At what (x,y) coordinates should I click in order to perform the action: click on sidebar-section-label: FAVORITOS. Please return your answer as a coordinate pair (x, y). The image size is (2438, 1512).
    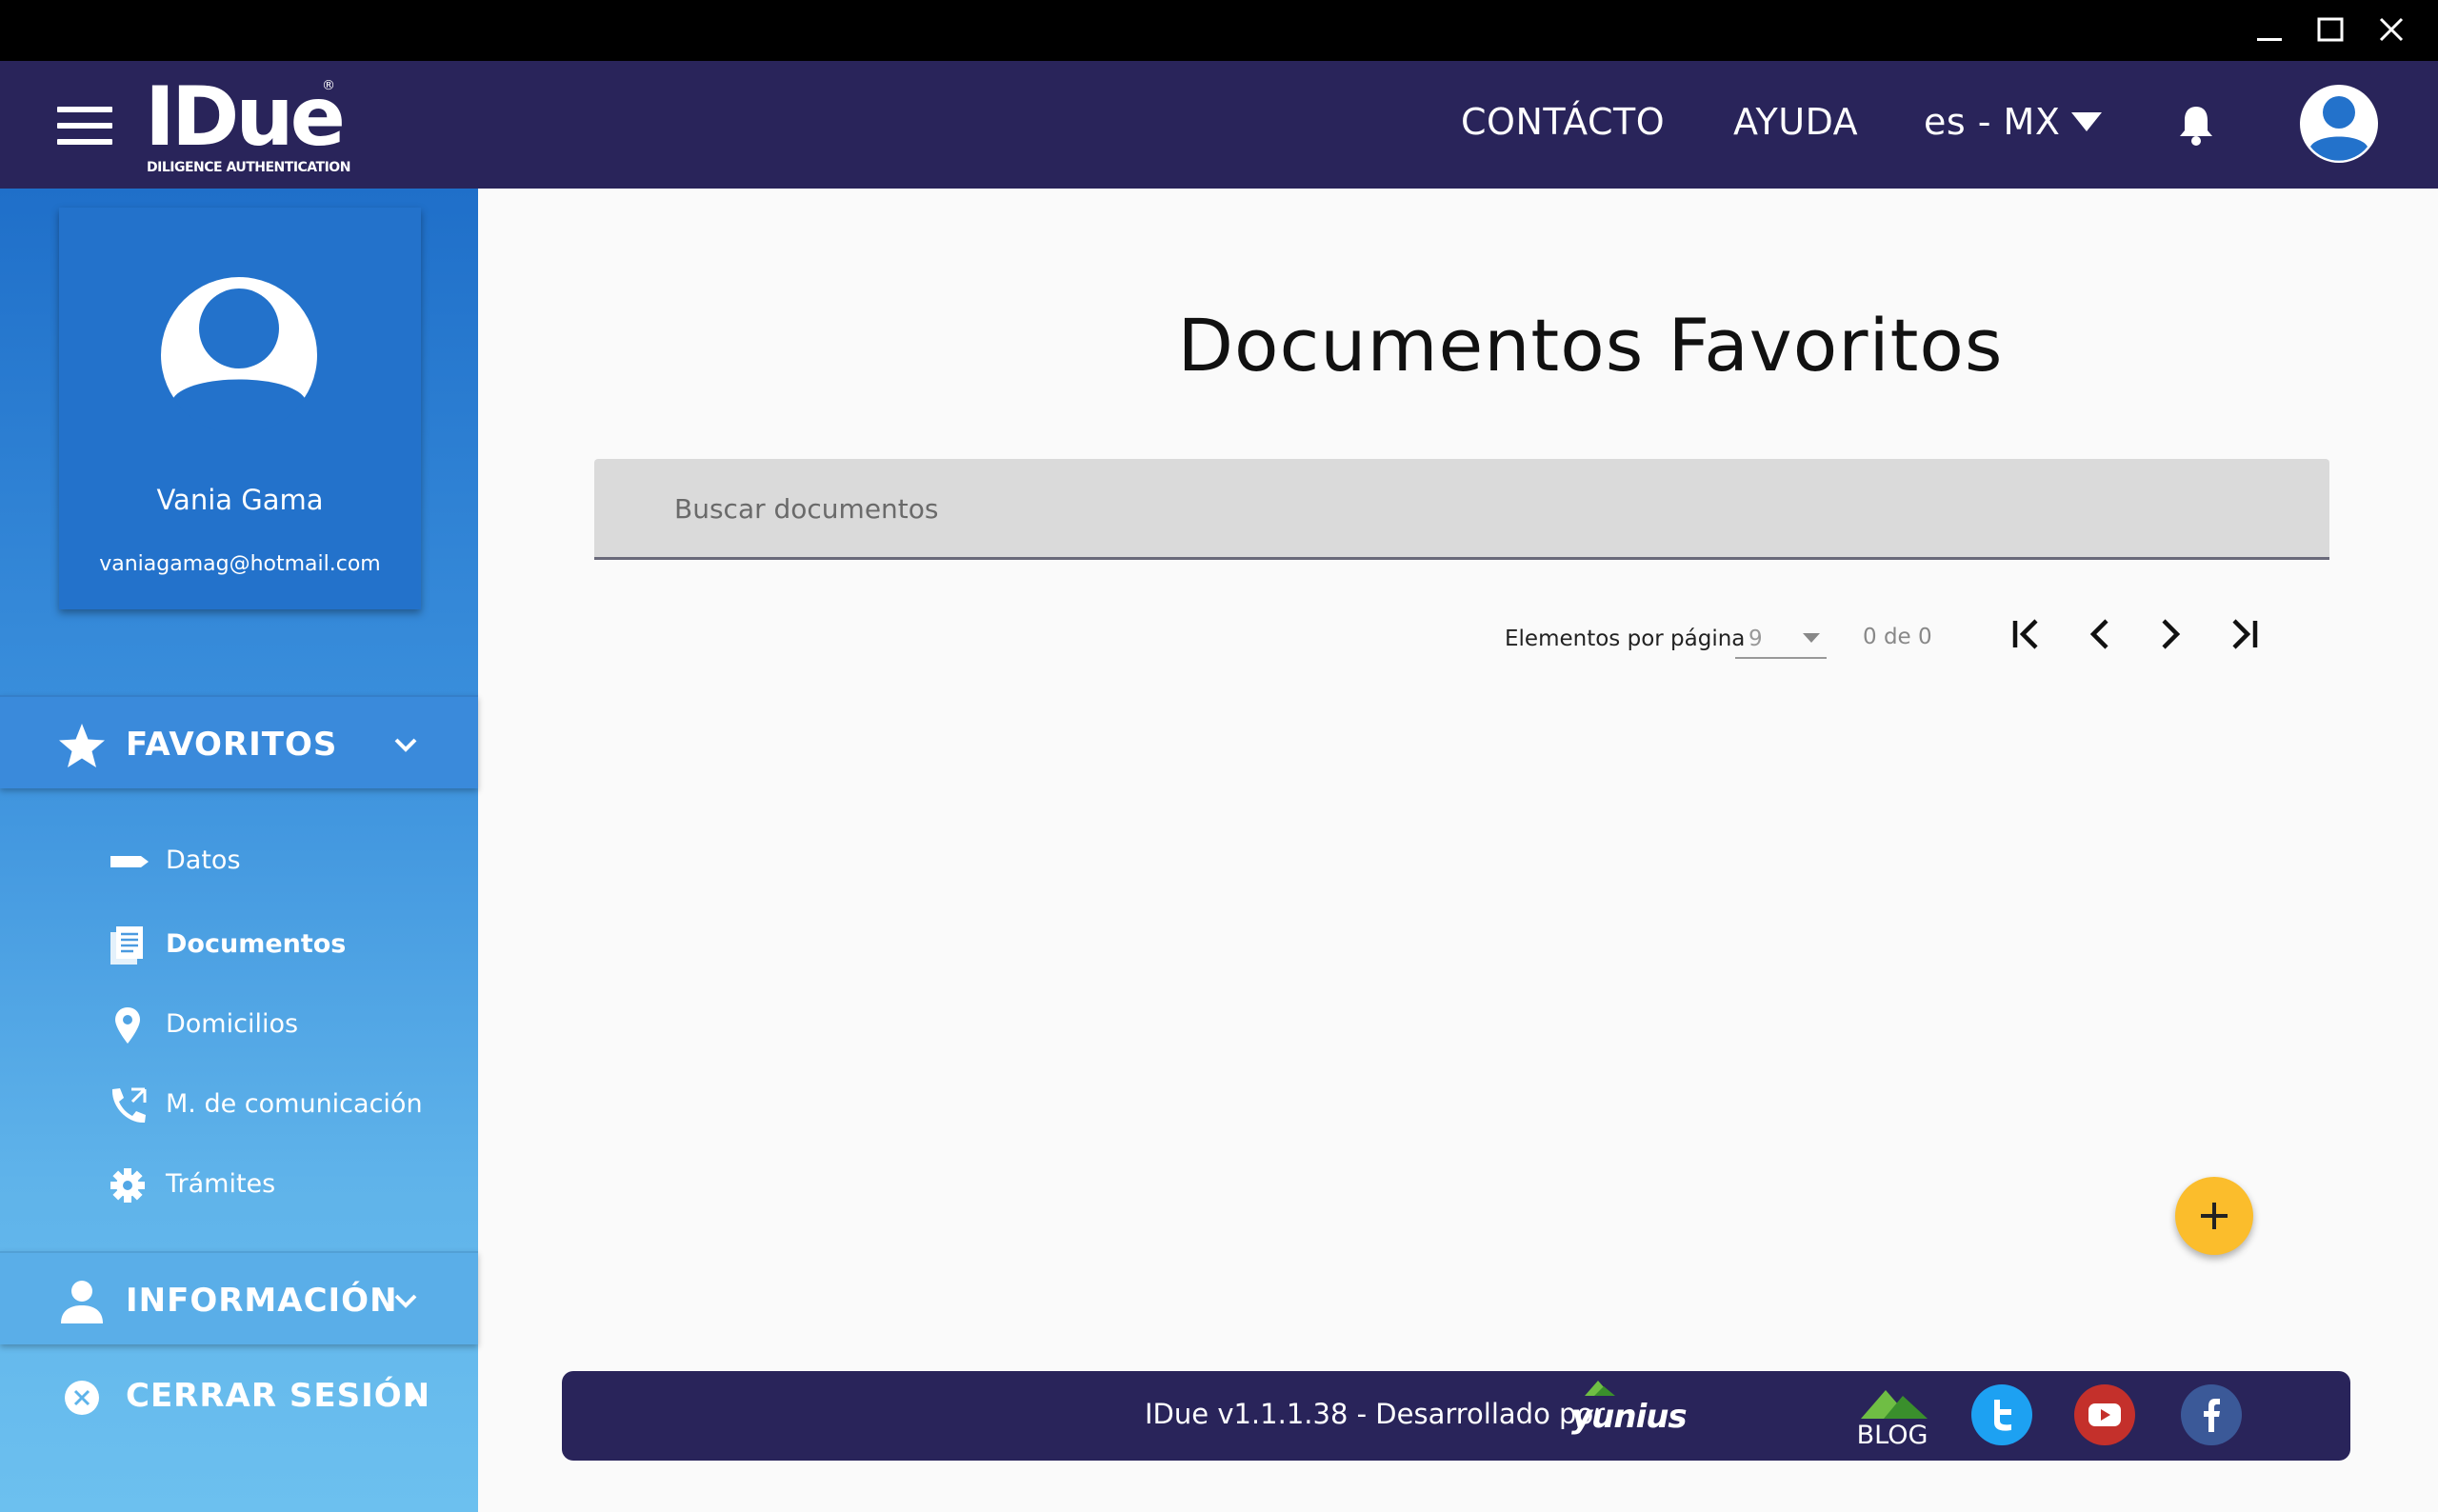
    Looking at the image, I should click on (232, 745).